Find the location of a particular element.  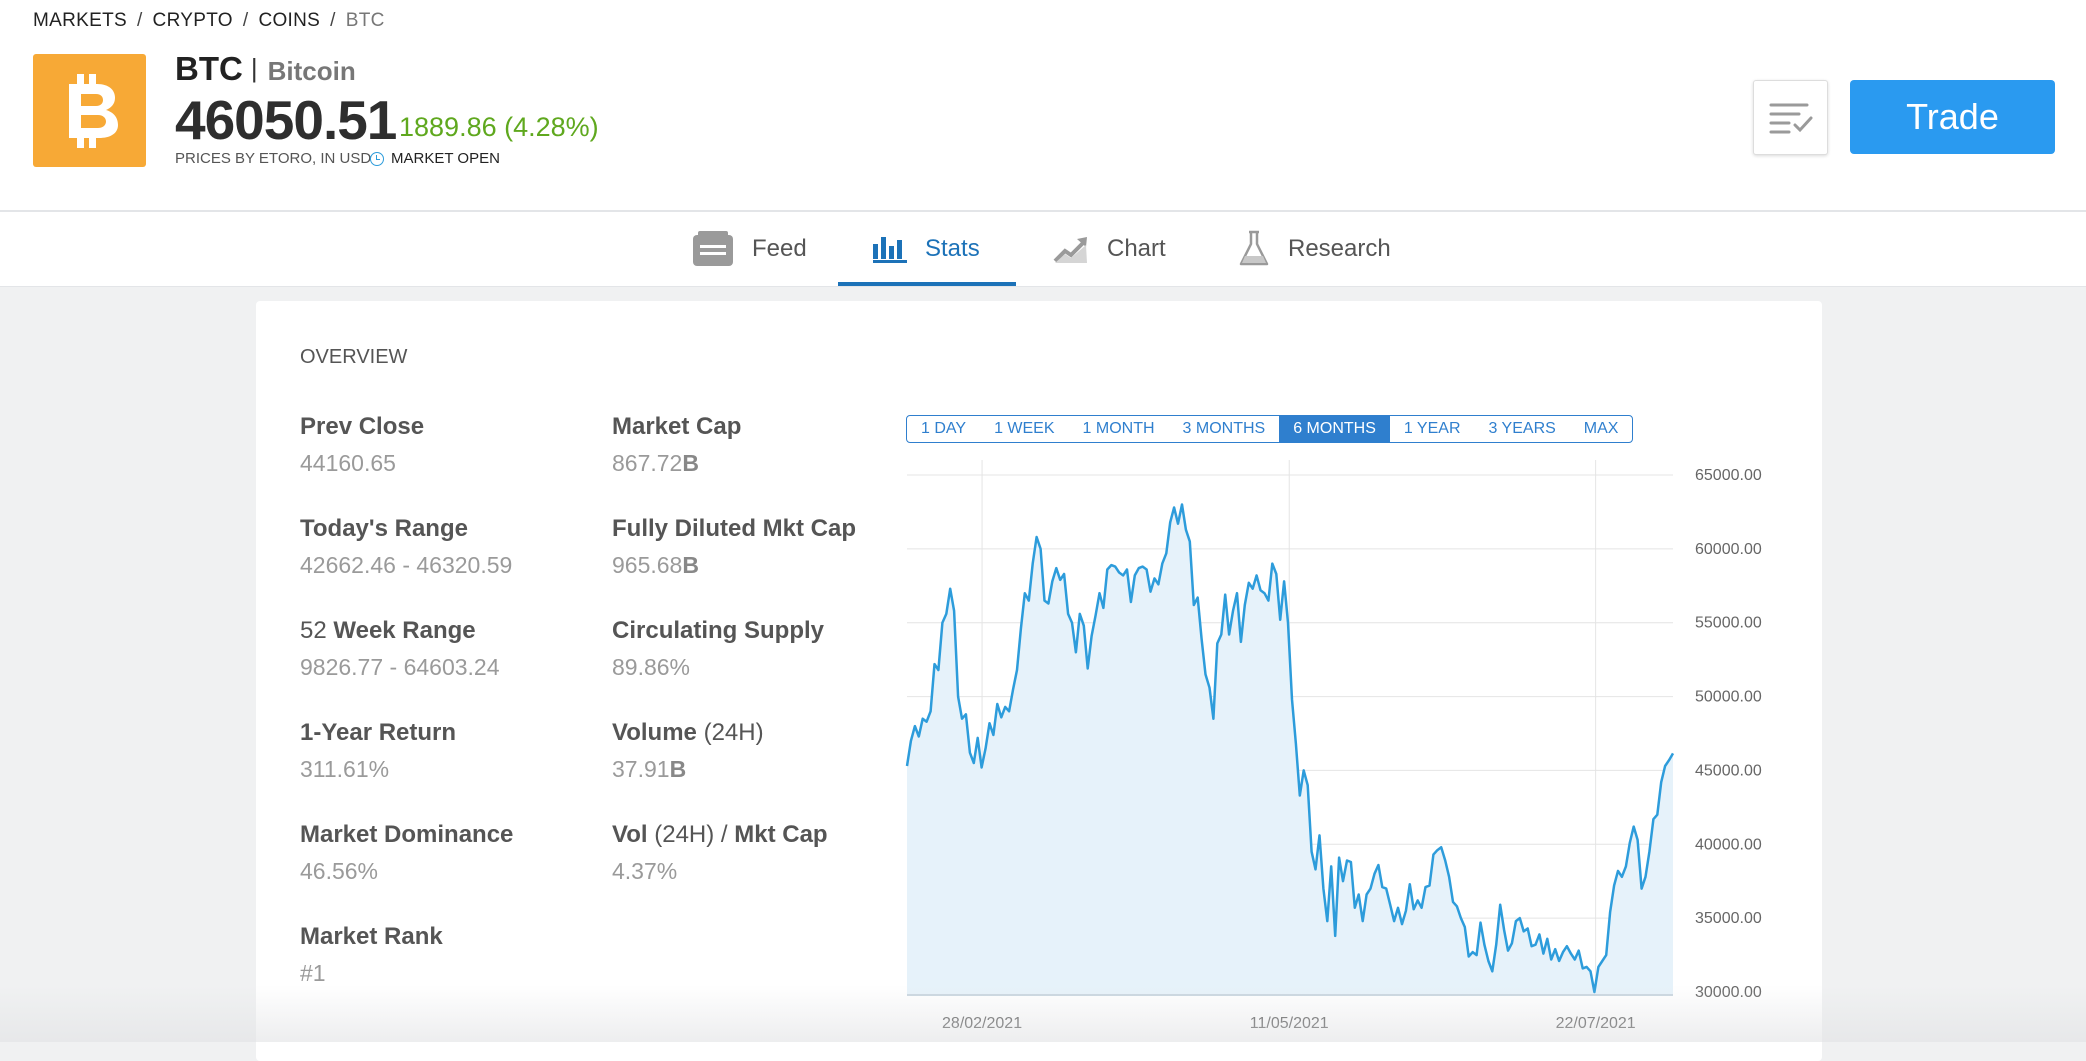

watchlist-button is located at coordinates (1790, 117).